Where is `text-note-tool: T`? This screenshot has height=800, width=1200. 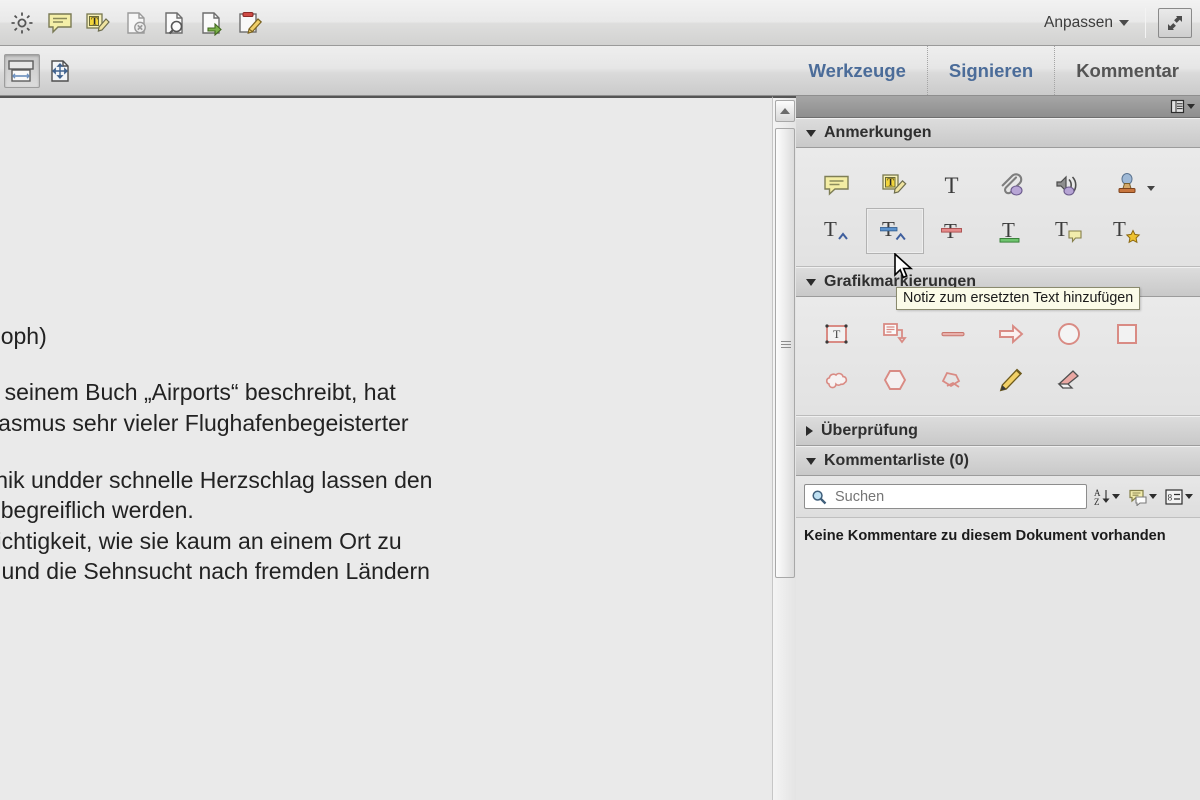 text-note-tool: T is located at coordinates (1069, 231).